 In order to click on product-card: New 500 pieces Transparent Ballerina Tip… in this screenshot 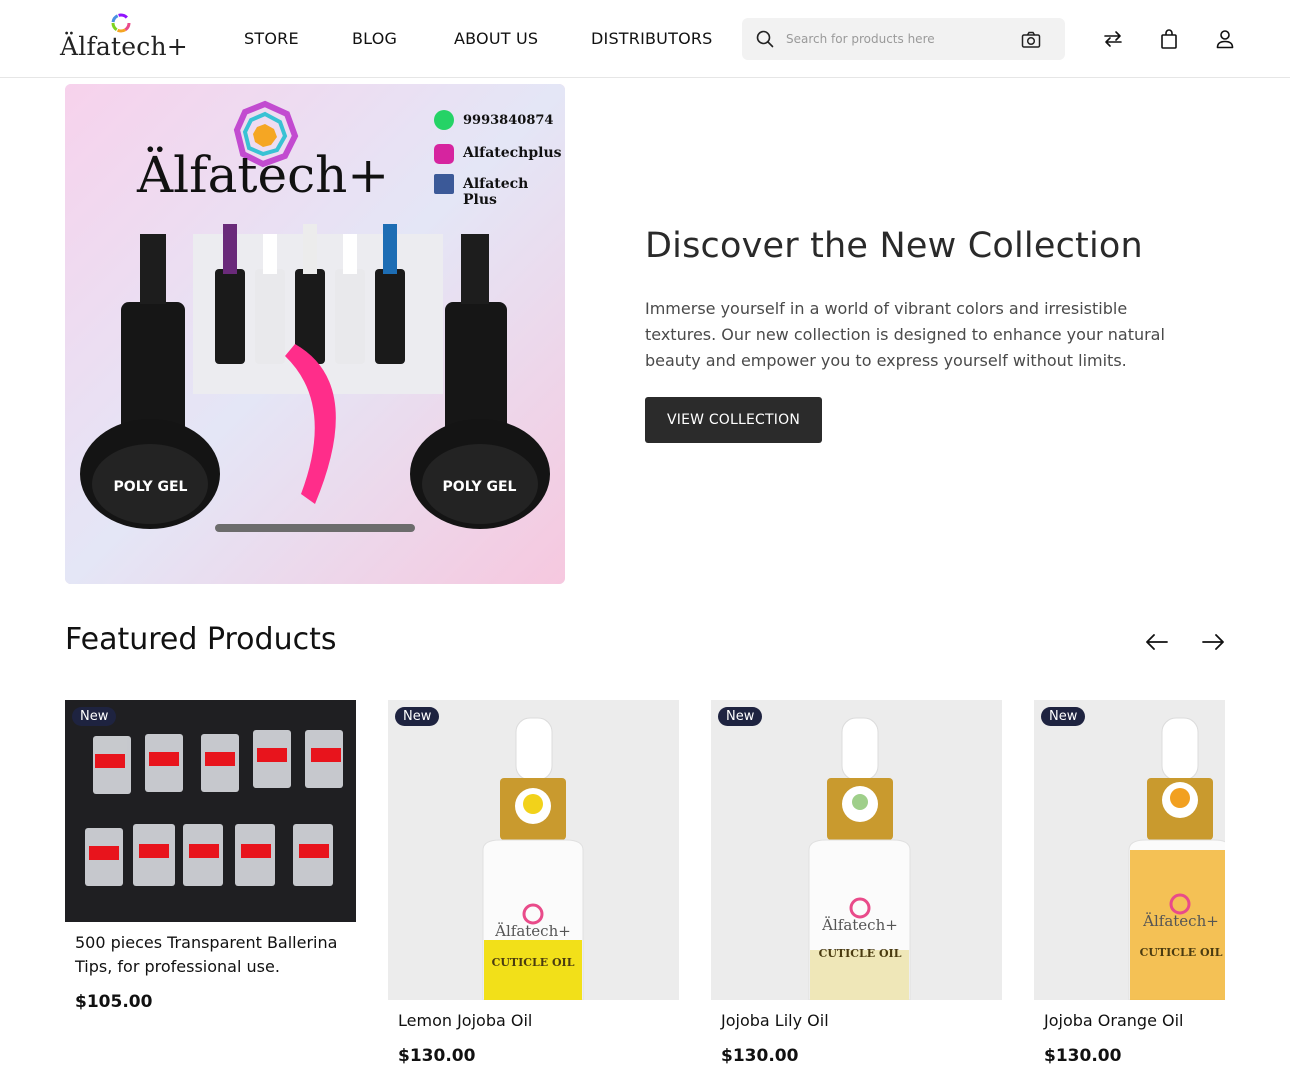, I will do `click(210, 856)`.